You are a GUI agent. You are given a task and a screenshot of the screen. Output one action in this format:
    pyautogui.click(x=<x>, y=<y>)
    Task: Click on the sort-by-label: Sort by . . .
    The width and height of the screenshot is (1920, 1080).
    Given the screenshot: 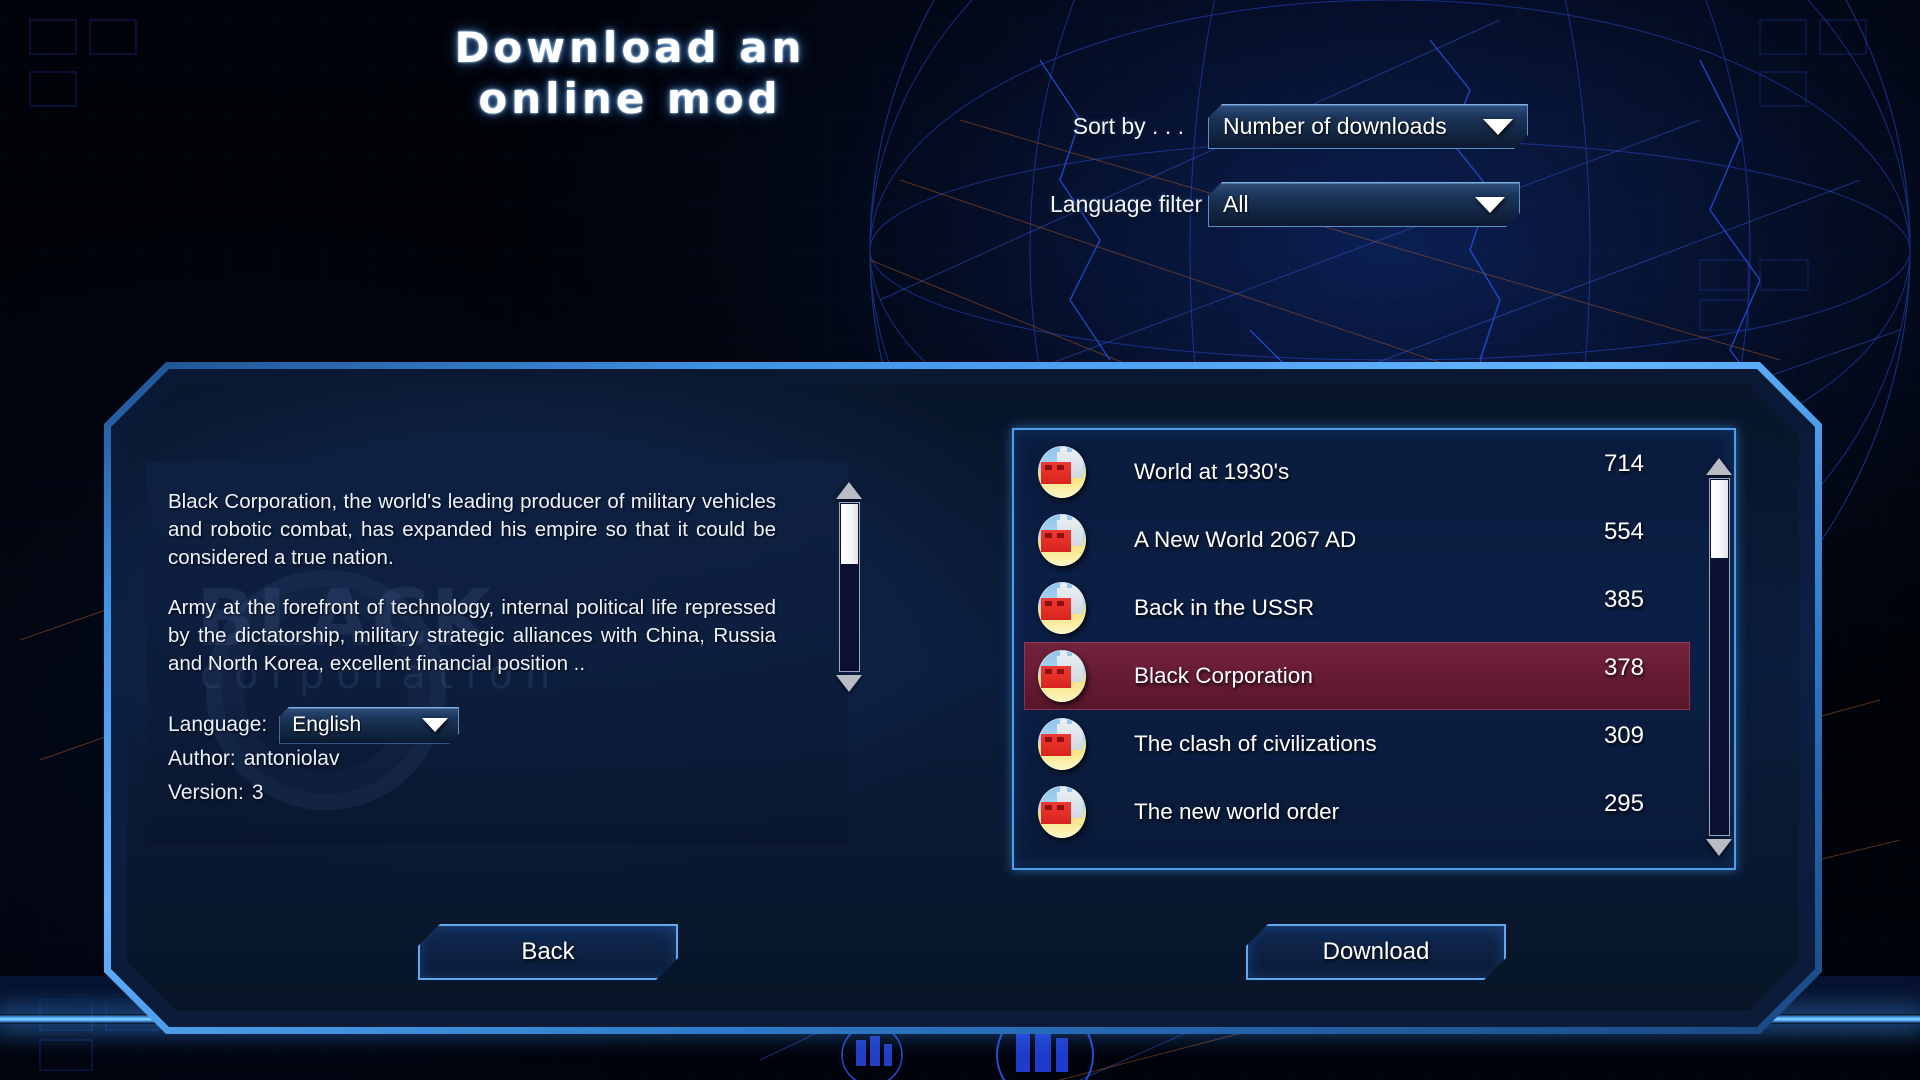 What is the action you would take?
    pyautogui.click(x=1128, y=126)
    